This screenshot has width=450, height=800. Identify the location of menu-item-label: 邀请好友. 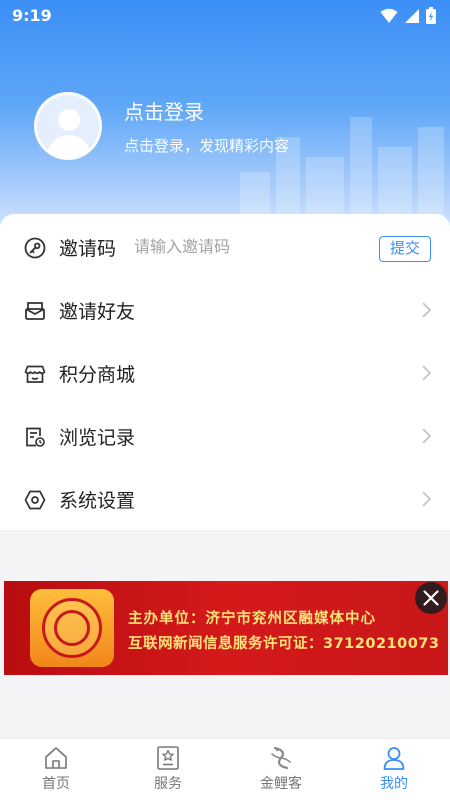
(97, 311).